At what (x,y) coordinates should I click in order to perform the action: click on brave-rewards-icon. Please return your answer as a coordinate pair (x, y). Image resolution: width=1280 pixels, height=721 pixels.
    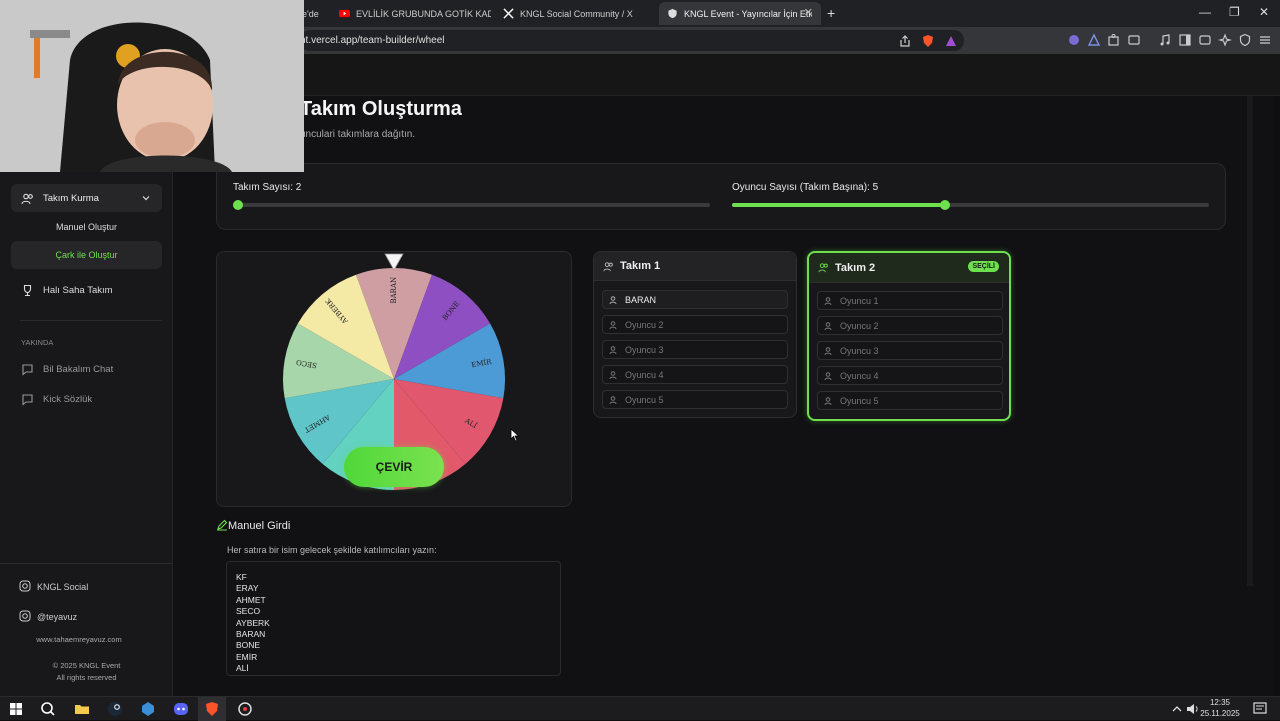
    Looking at the image, I should click on (951, 41).